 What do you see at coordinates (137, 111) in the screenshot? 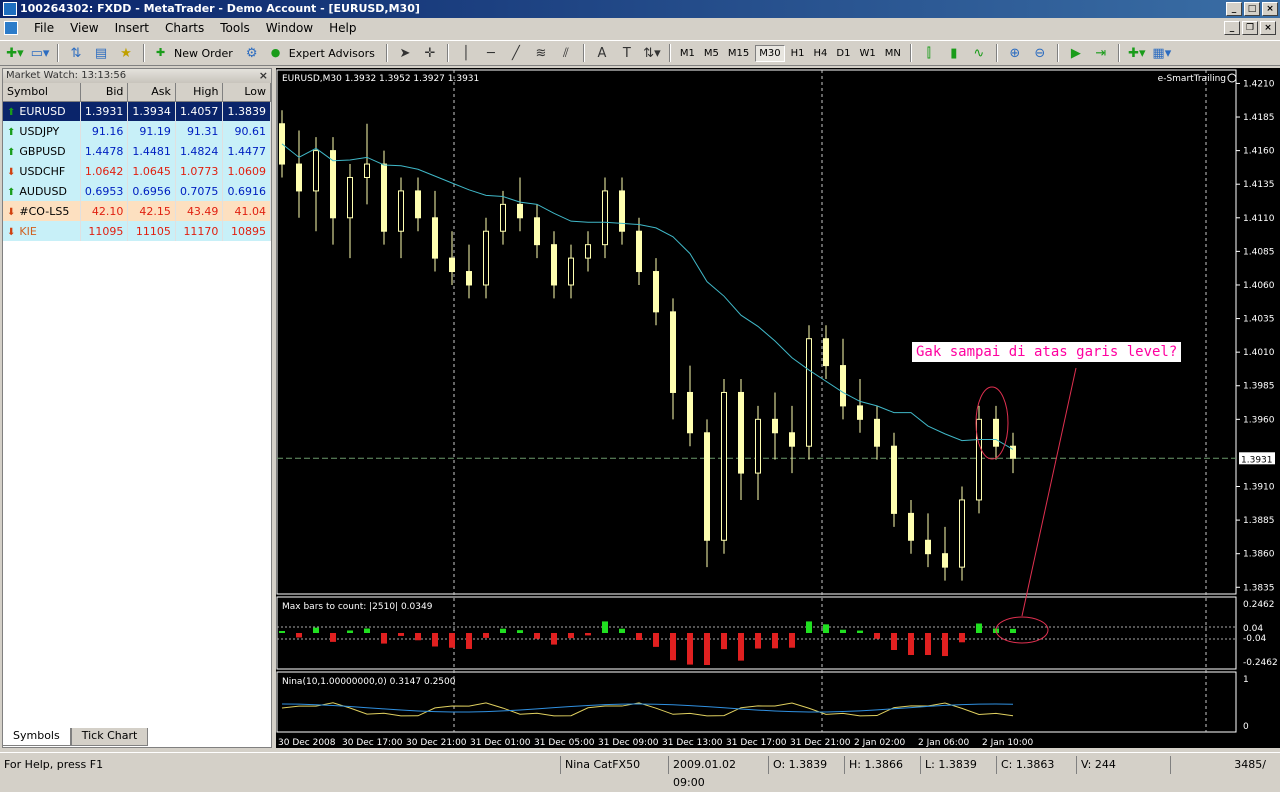
I see `table-row: ⬆ EURUSD 1.3931 1.3934 1.4057 1.3839` at bounding box center [137, 111].